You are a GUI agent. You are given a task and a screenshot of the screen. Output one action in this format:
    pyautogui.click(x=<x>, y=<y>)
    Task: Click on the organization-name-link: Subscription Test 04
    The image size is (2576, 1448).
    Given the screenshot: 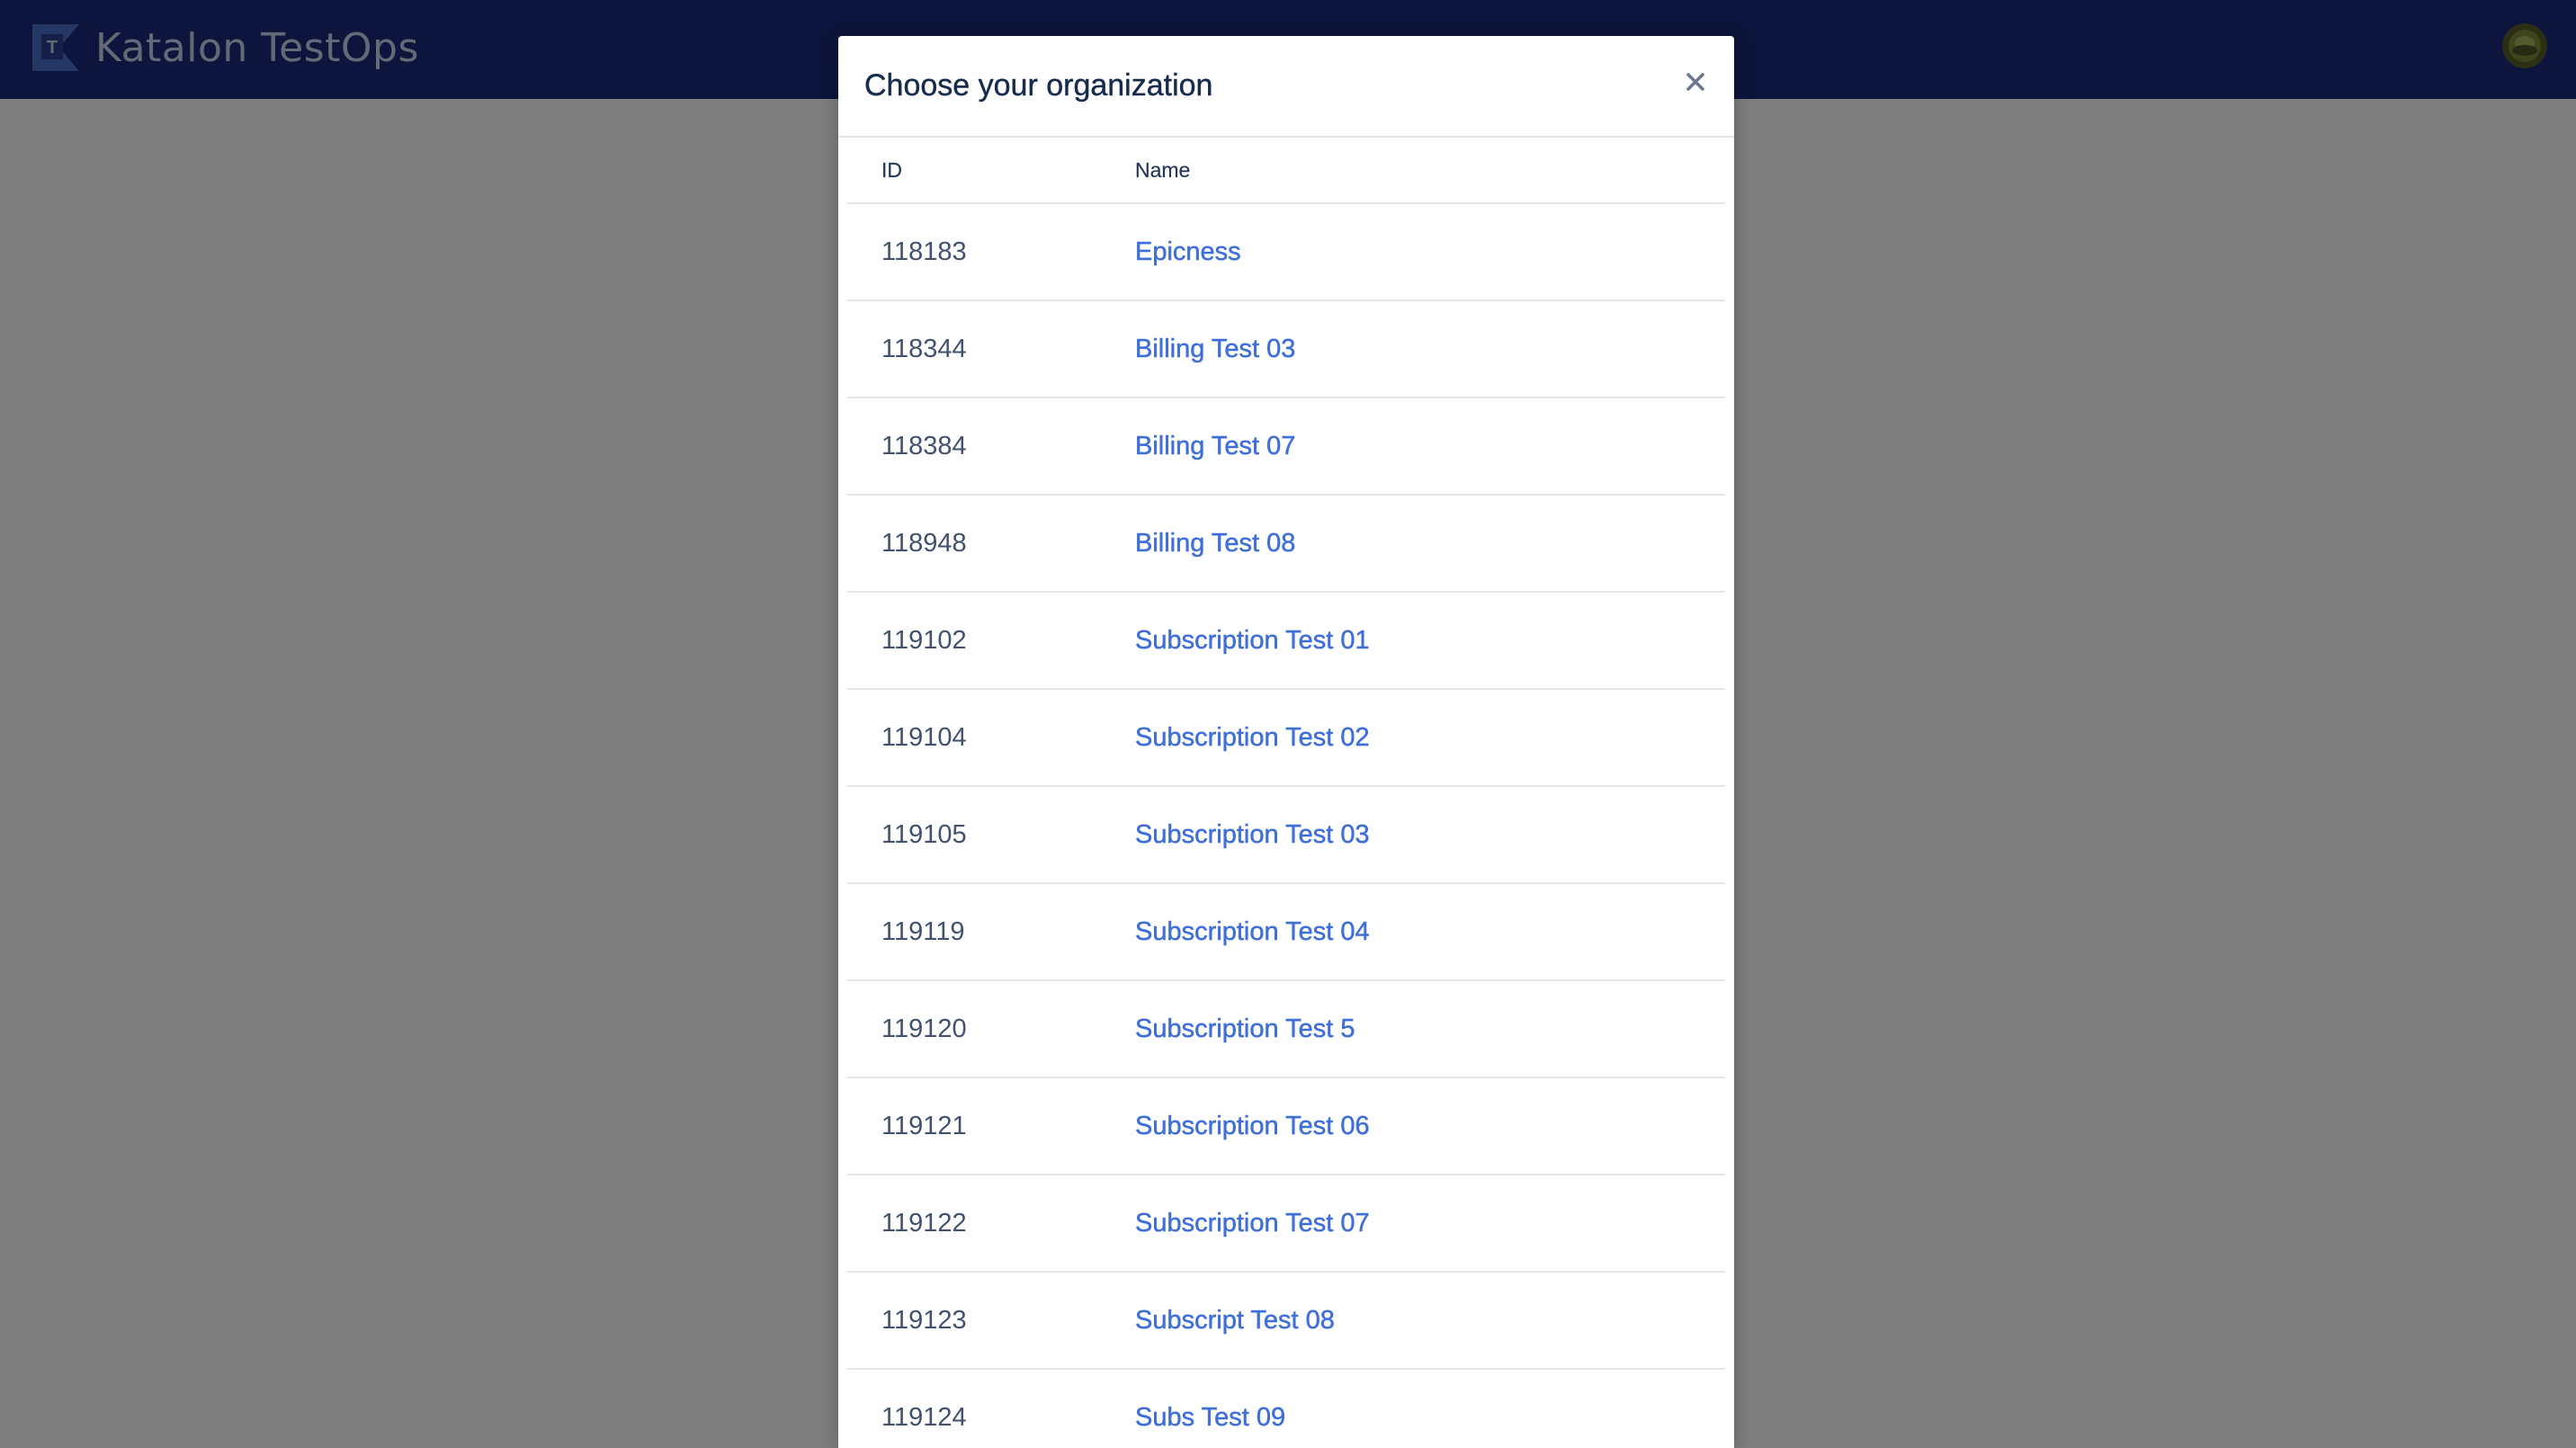 What is the action you would take?
    pyautogui.click(x=1252, y=931)
    